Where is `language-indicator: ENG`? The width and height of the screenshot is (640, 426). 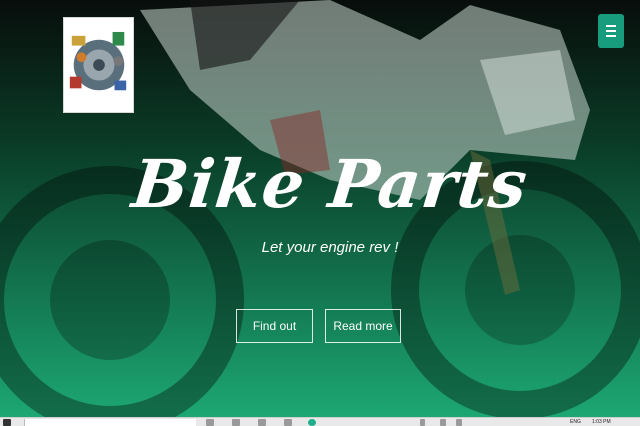 language-indicator: ENG is located at coordinates (575, 422).